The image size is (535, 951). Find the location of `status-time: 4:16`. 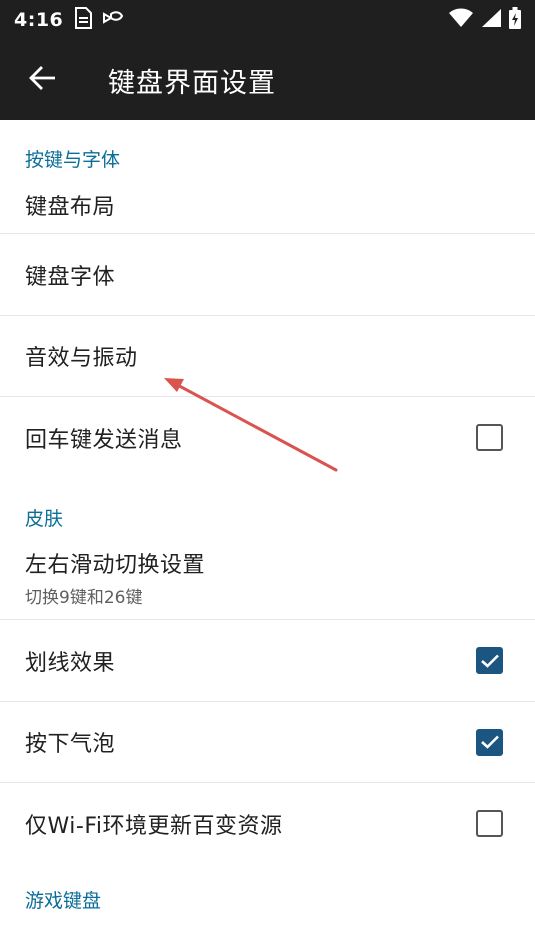

status-time: 4:16 is located at coordinates (39, 20).